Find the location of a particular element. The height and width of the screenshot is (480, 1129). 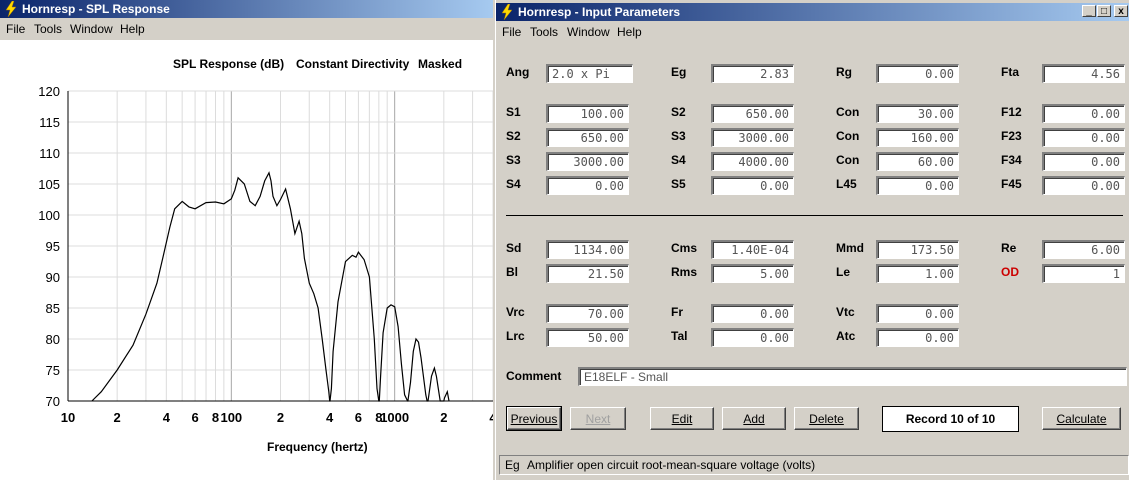

y-tick-label: 70 is located at coordinates (53, 401).